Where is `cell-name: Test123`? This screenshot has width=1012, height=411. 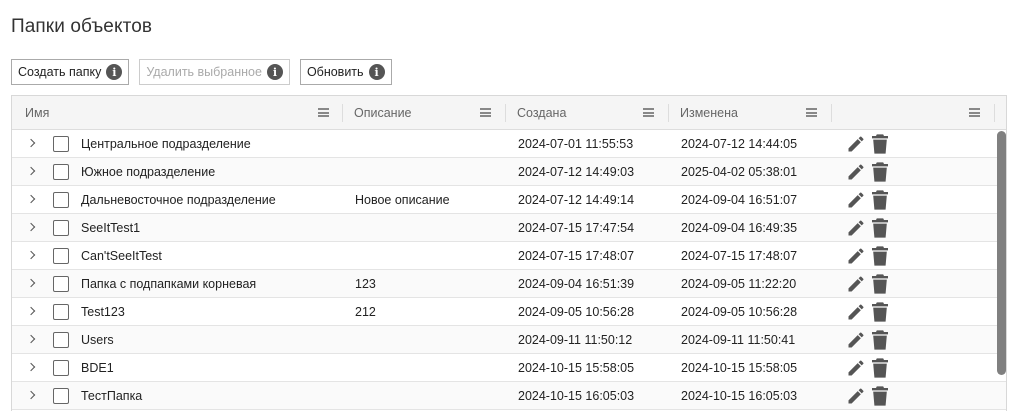
cell-name: Test123 is located at coordinates (103, 312).